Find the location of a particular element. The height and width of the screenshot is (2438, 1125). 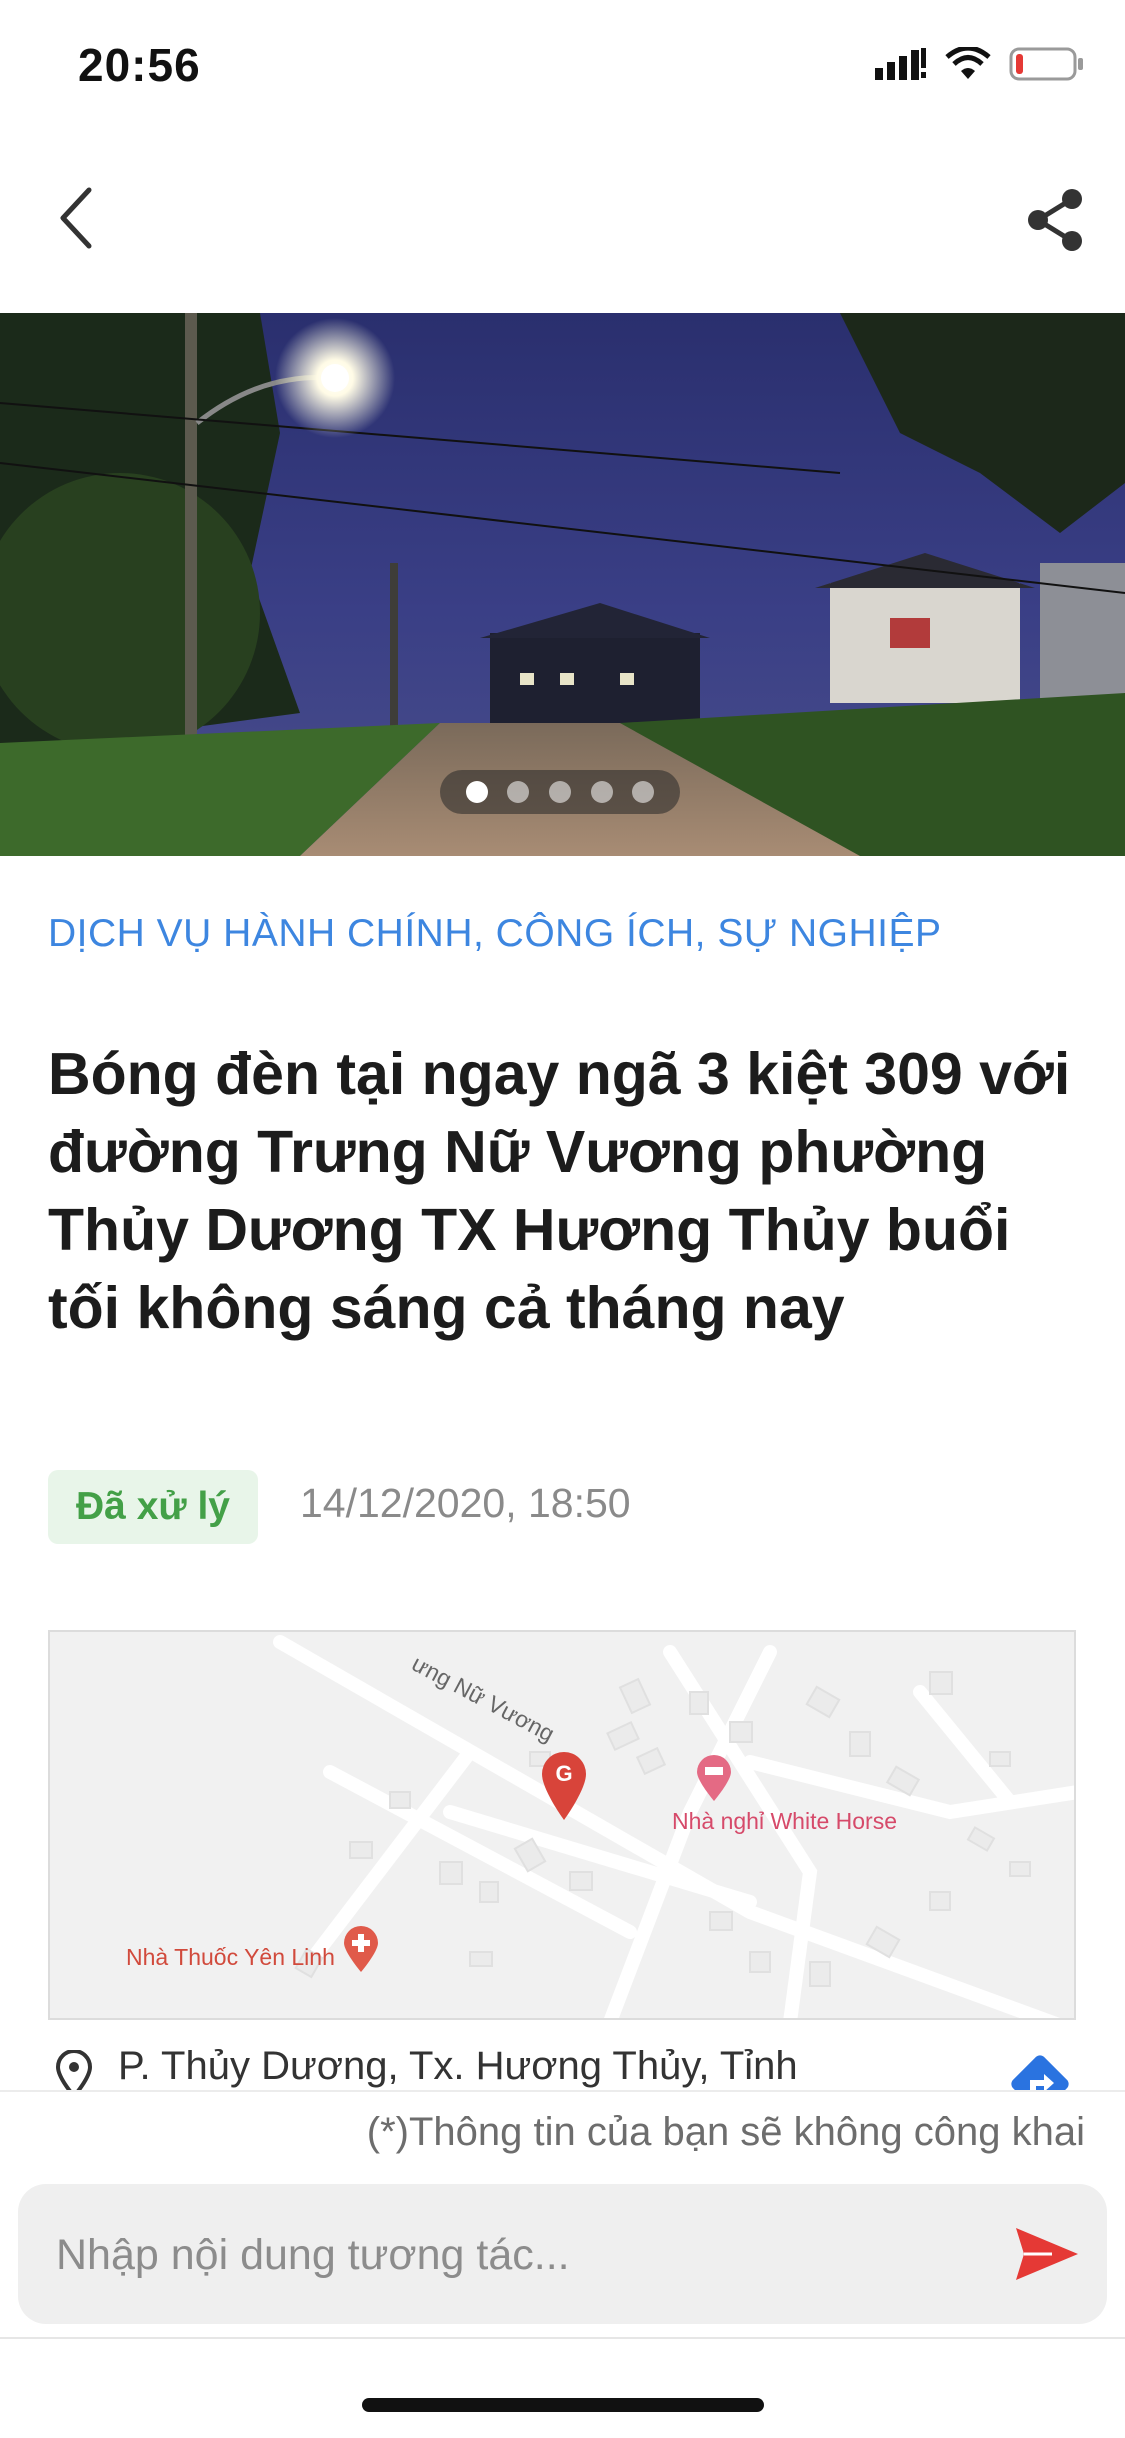

share-button is located at coordinates (1055, 220).